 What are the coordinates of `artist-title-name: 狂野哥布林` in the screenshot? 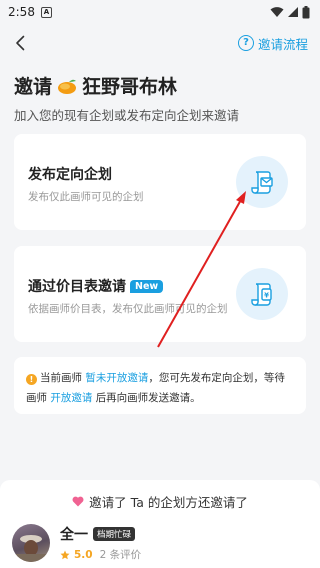 It's located at (130, 87).